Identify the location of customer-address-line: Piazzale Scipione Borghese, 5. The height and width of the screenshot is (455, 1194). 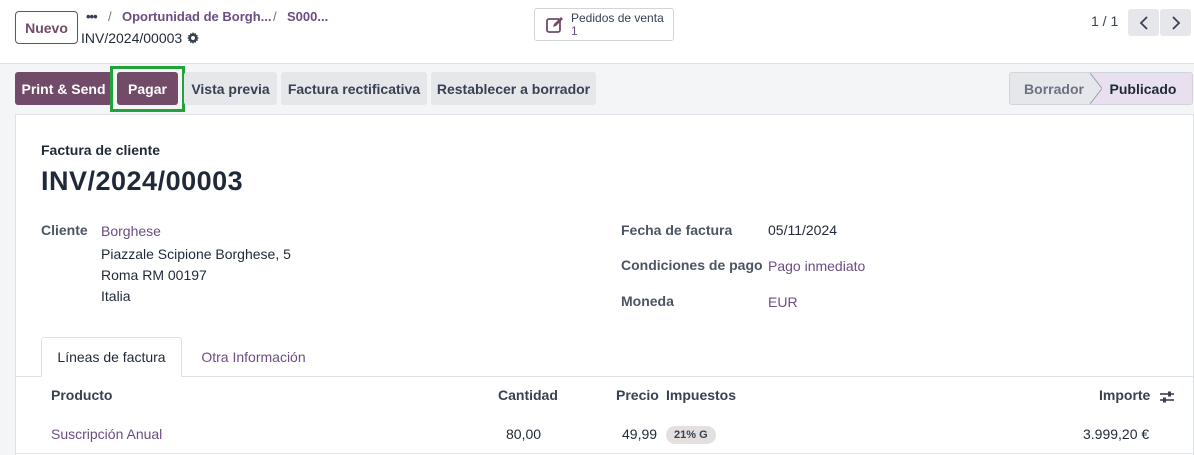
(196, 254).